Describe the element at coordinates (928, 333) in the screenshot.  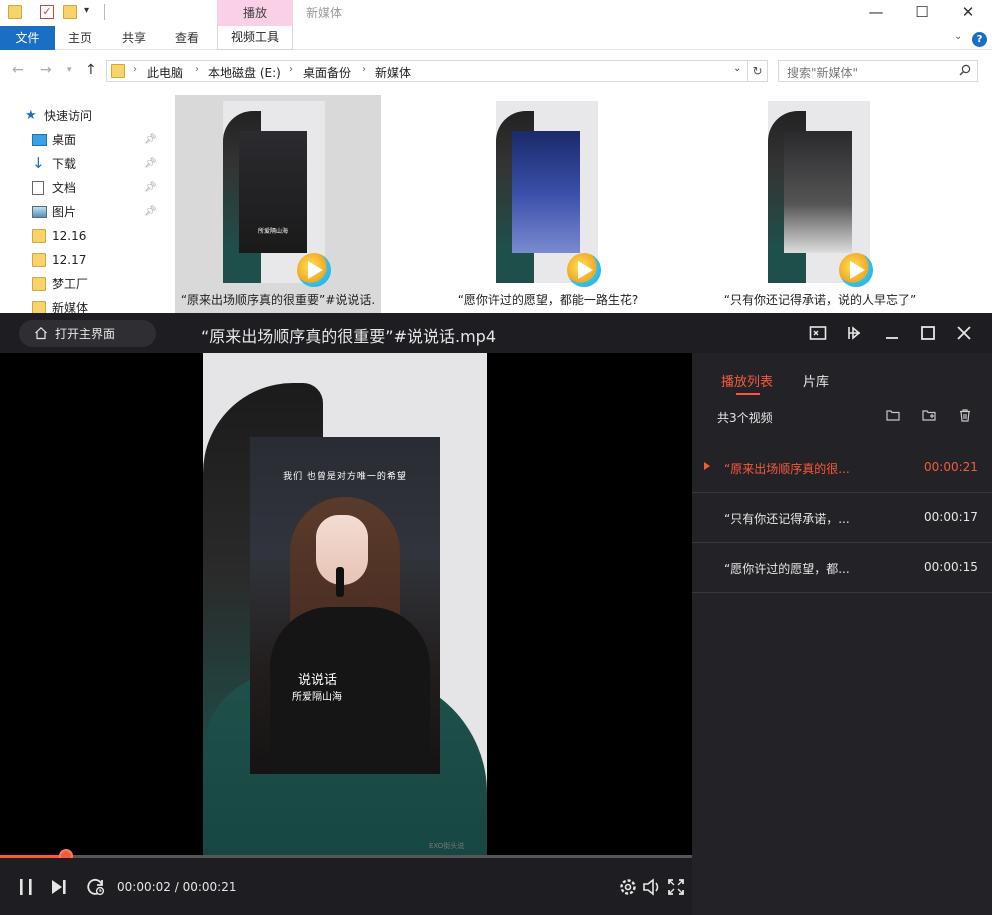
I see `maximize-icon` at that location.